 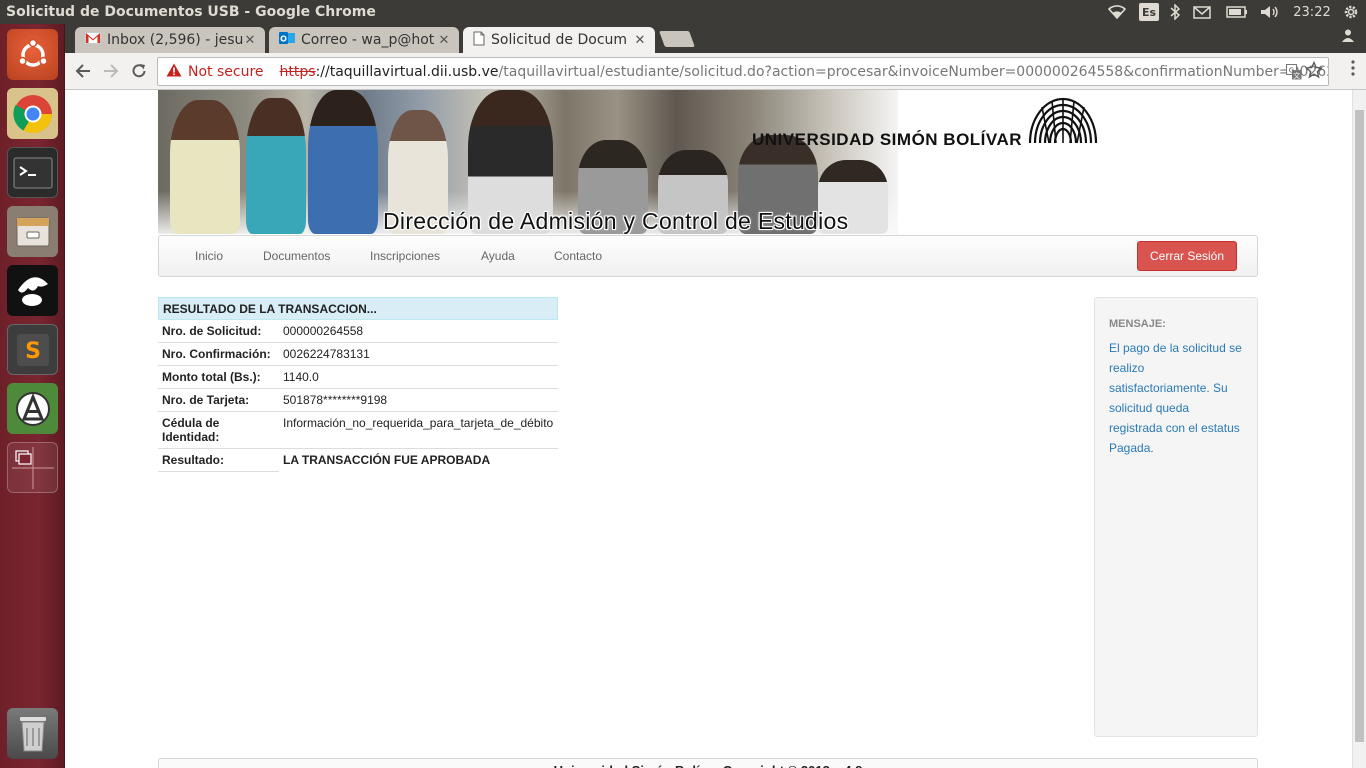 I want to click on row-value: 1140.0, so click(x=301, y=377).